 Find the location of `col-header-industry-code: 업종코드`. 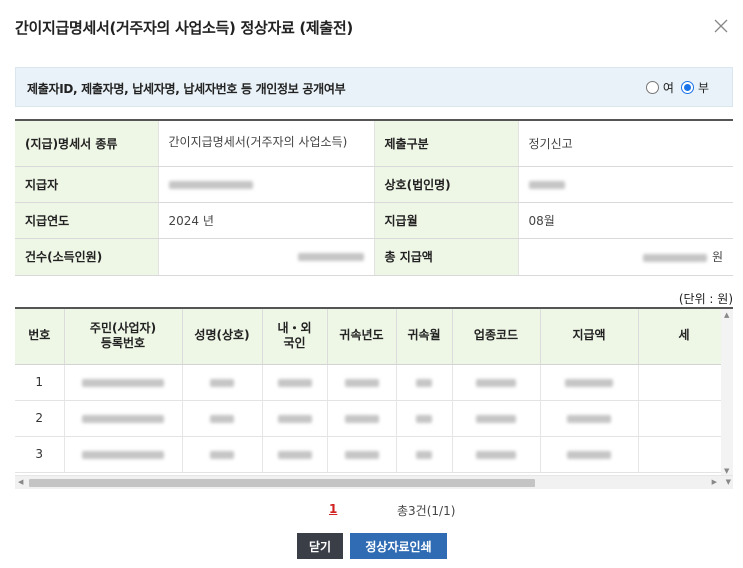

col-header-industry-code: 업종코드 is located at coordinates (495, 337).